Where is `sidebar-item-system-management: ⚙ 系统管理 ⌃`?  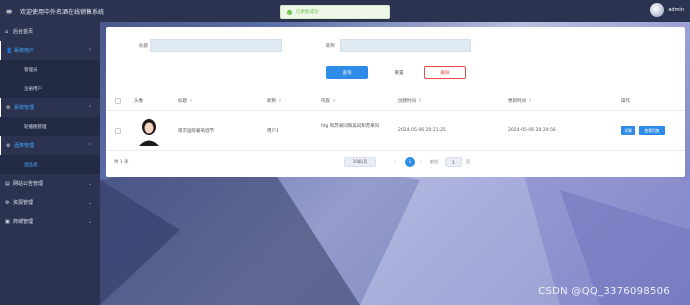 sidebar-item-system-management: ⚙ 系统管理 ⌃ is located at coordinates (50, 107).